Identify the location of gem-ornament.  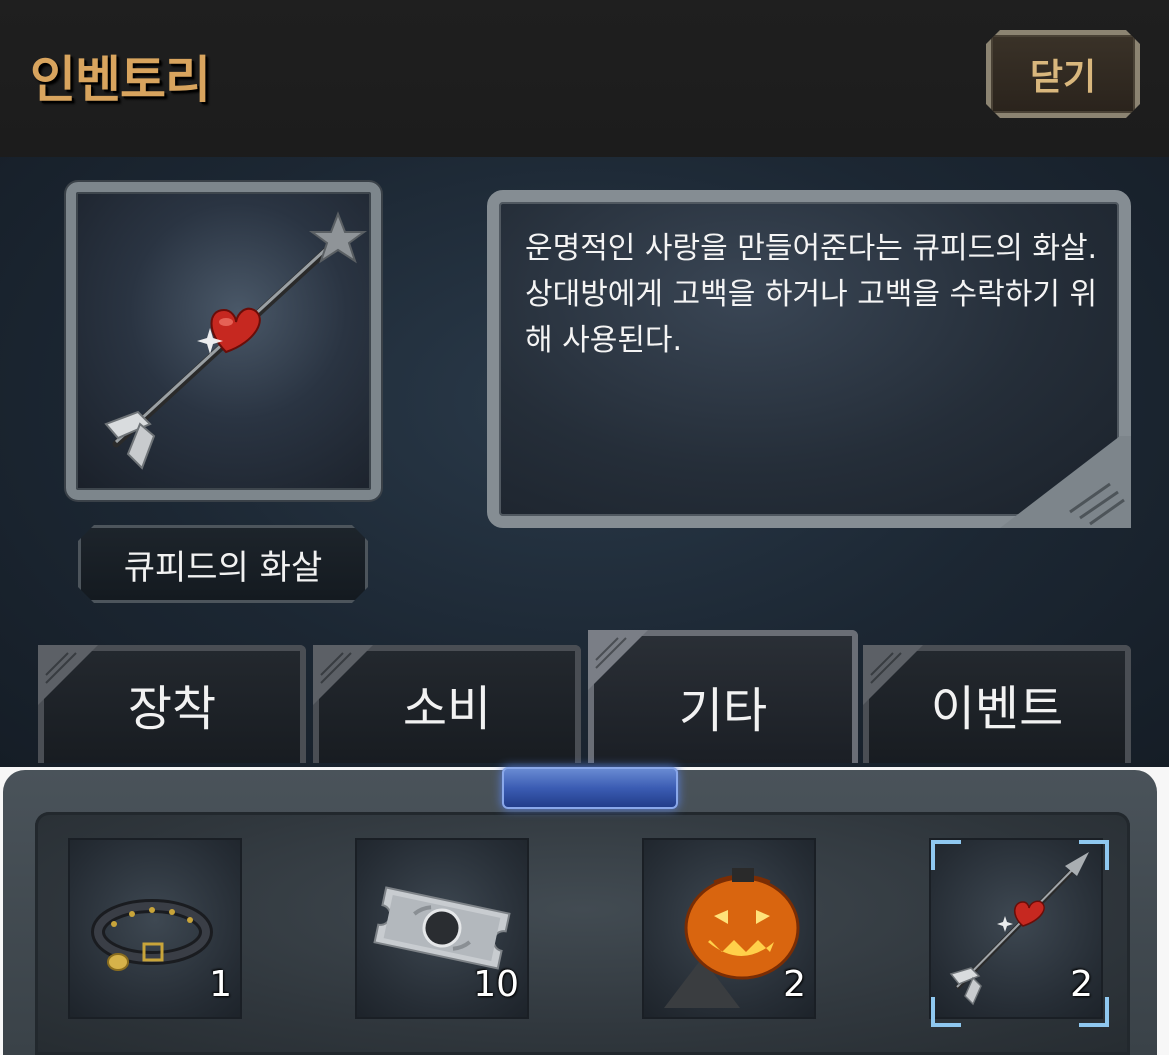
(590, 788).